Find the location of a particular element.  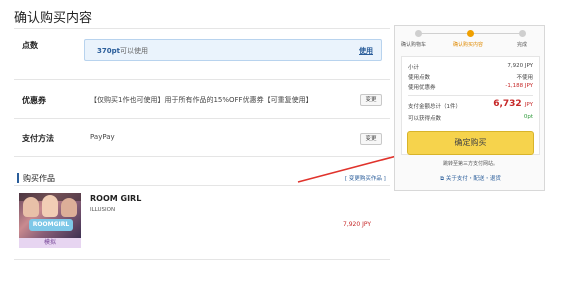

product-brand: ILLUSION is located at coordinates (102, 210).